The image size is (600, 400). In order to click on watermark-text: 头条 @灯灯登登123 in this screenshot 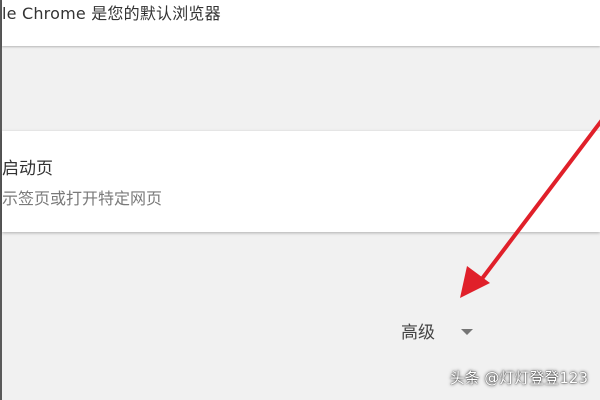, I will do `click(518, 378)`.